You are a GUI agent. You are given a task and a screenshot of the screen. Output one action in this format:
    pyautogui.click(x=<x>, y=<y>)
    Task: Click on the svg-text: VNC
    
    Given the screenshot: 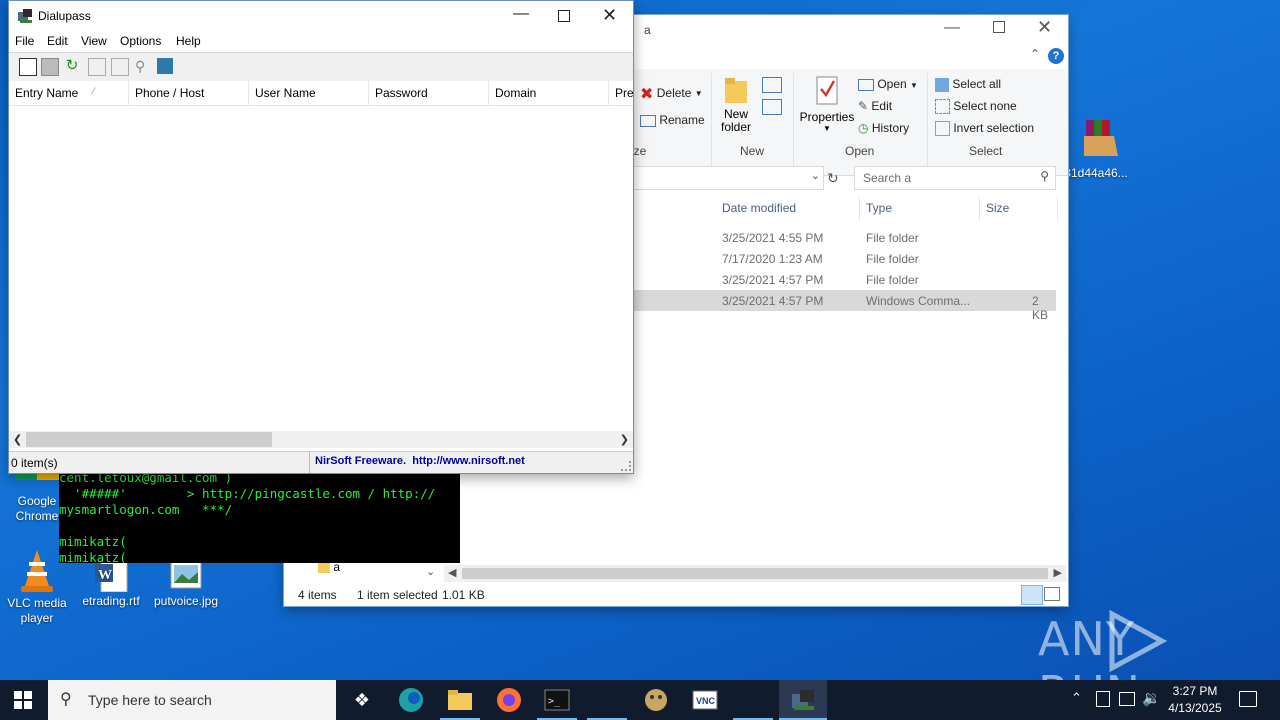 What is the action you would take?
    pyautogui.click(x=706, y=701)
    